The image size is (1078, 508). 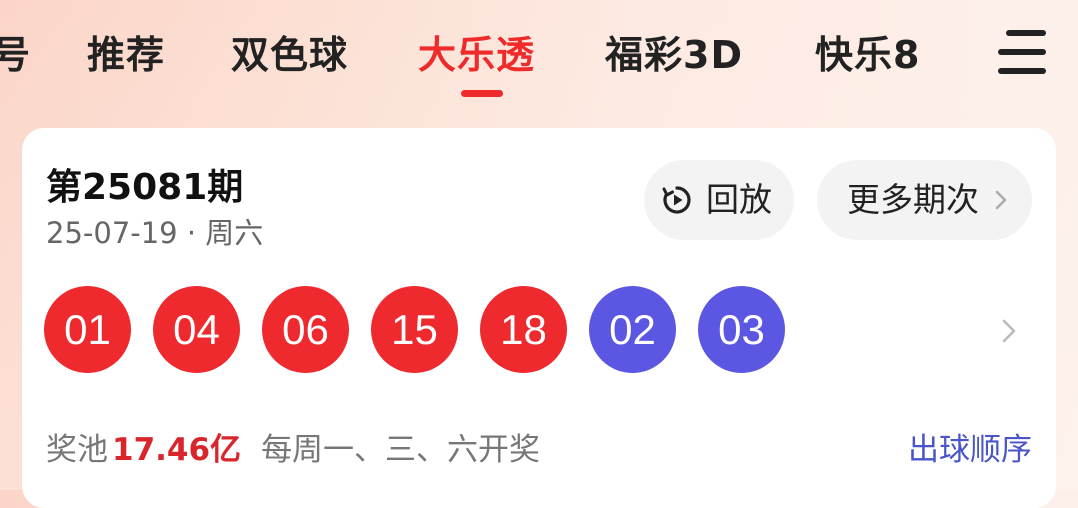 What do you see at coordinates (126, 55) in the screenshot?
I see `tab-recommend: 推荐` at bounding box center [126, 55].